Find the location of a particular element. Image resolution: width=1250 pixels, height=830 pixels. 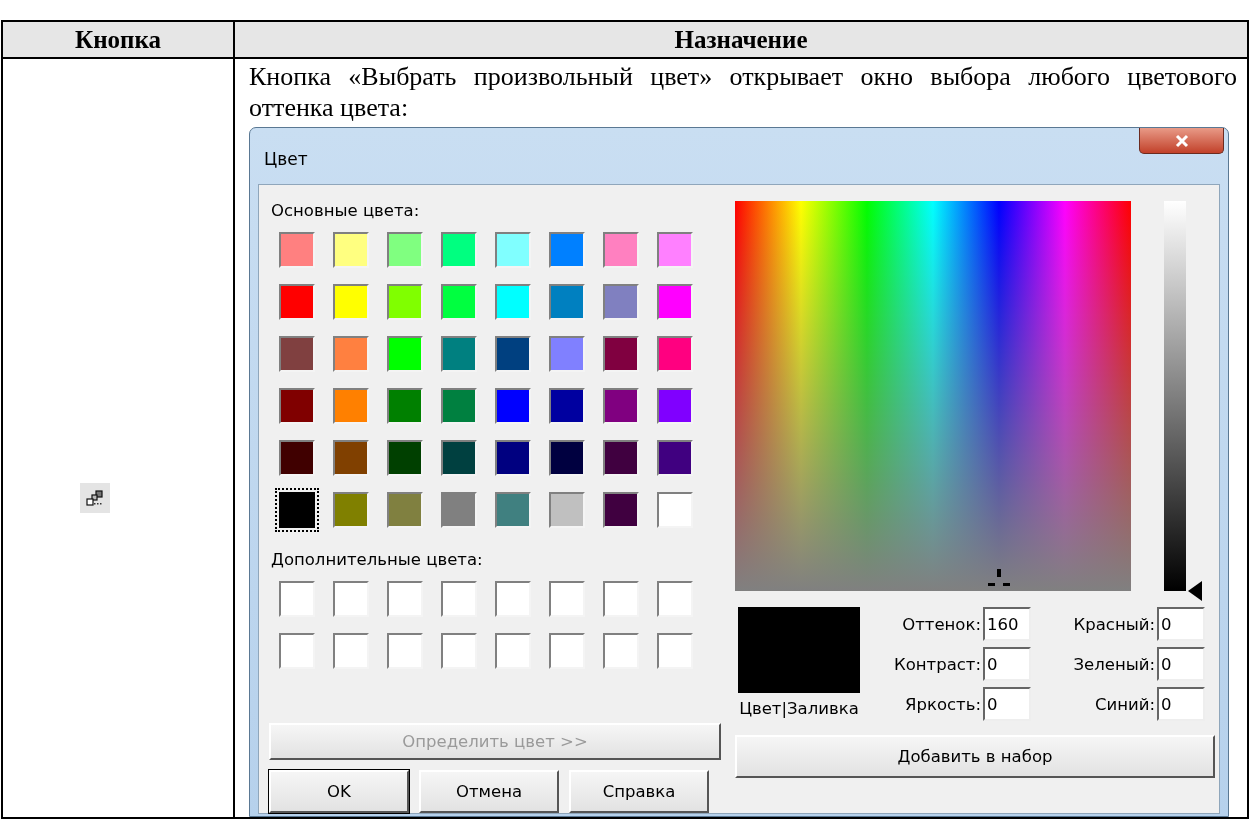

color-squares-icon is located at coordinates (95, 498).